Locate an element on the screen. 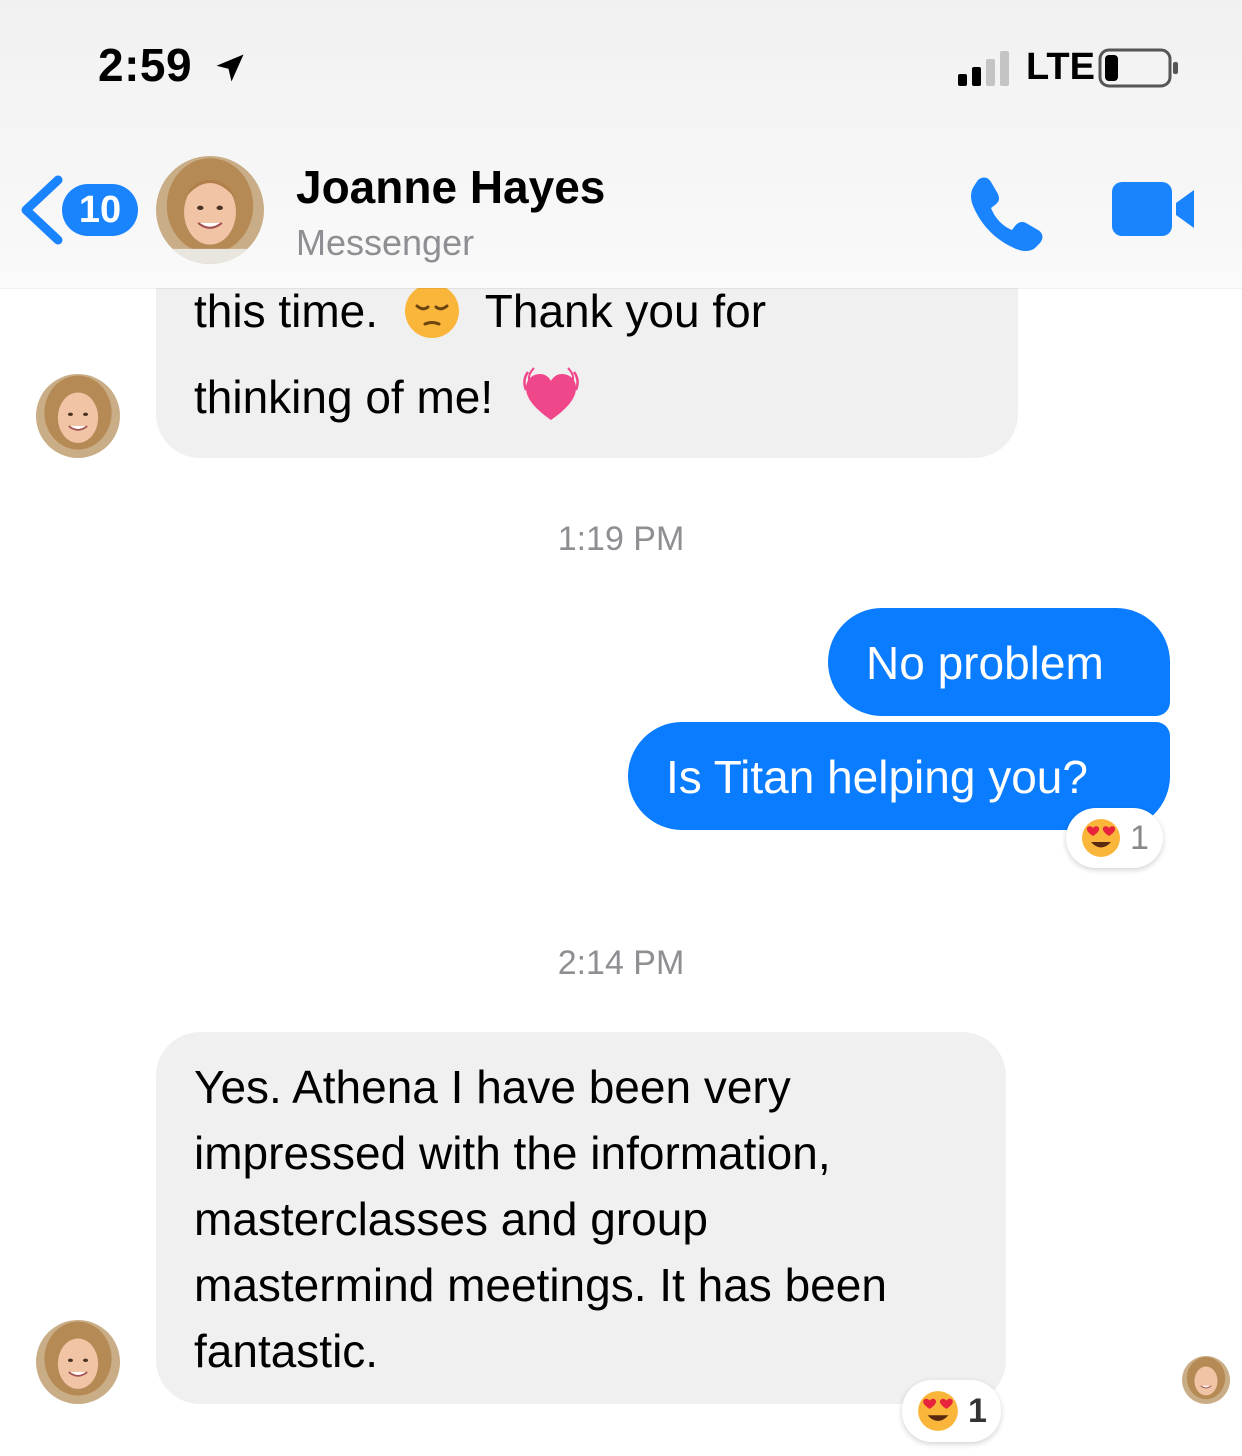  timestamp: 1:19 PM is located at coordinates (621, 539).